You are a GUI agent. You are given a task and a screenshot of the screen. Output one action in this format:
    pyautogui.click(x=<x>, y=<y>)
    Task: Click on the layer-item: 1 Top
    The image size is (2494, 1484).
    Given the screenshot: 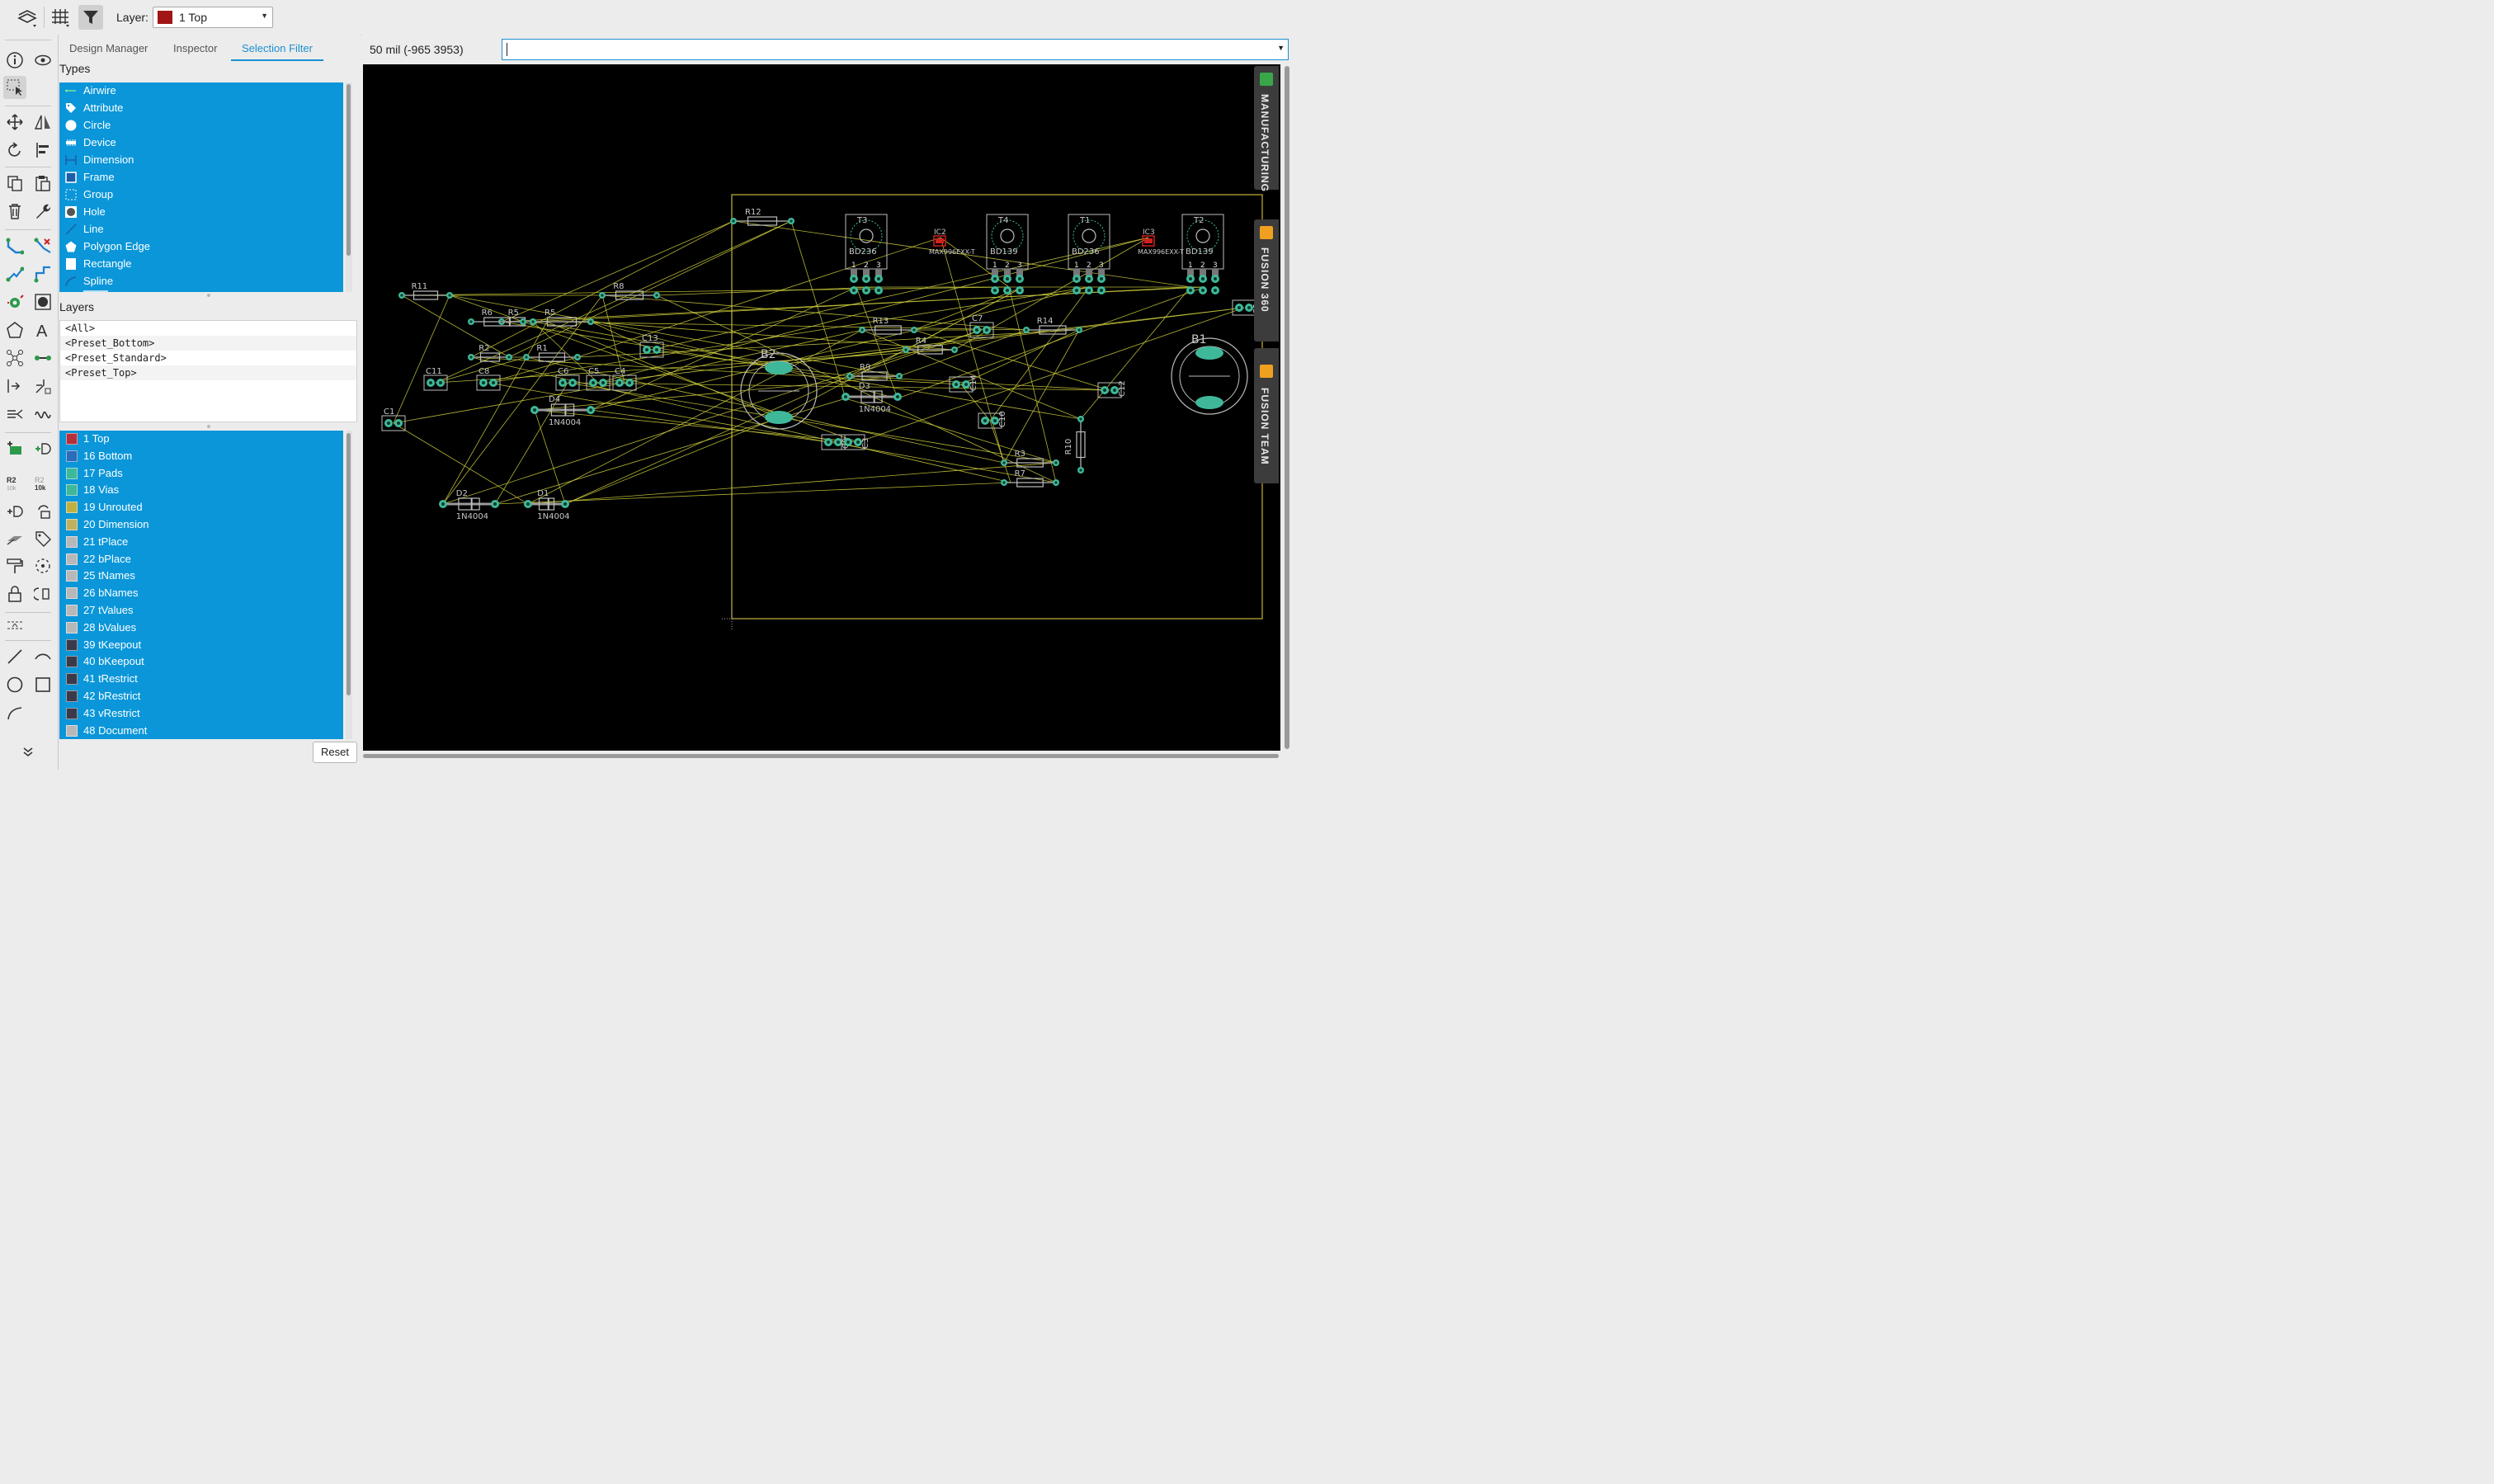 What is the action you would take?
    pyautogui.click(x=201, y=439)
    